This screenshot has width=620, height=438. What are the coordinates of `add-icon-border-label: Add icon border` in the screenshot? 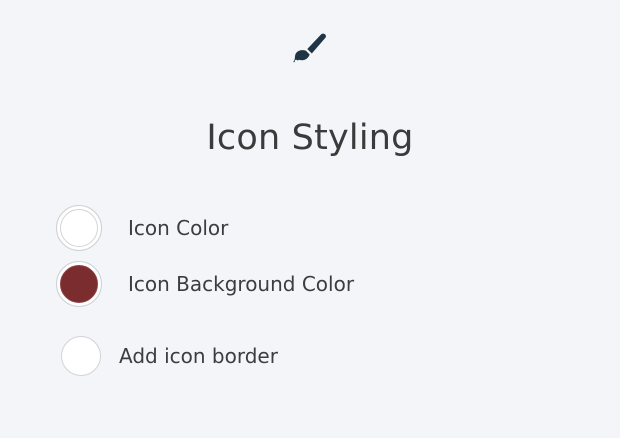 It's located at (198, 356).